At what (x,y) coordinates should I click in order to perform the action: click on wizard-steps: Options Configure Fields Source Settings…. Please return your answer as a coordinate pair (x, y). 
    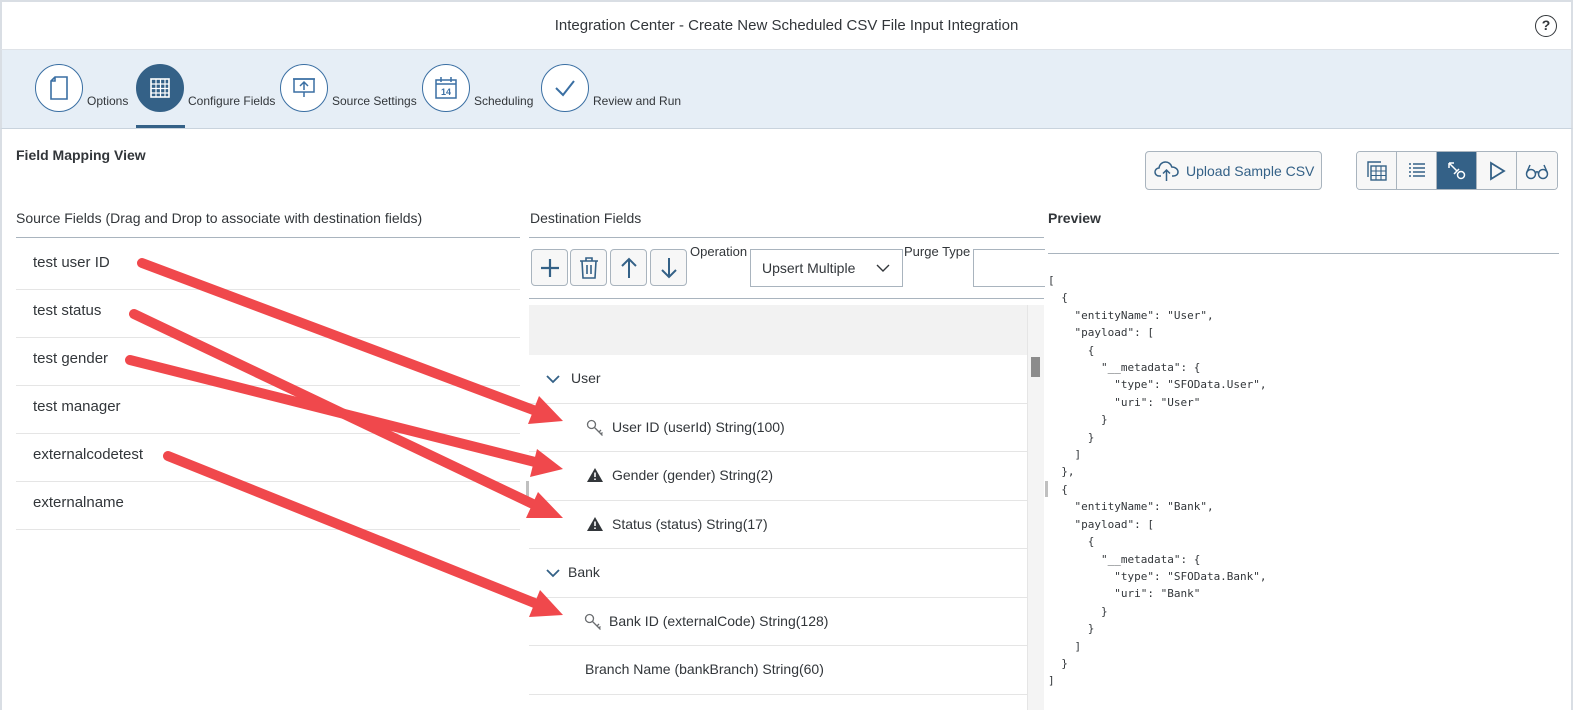
    Looking at the image, I should click on (786, 89).